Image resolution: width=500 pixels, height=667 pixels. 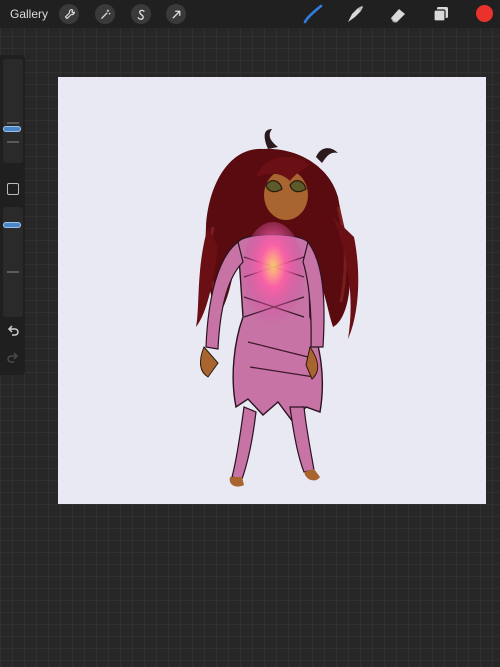 I want to click on modify-button, so click(x=13, y=189).